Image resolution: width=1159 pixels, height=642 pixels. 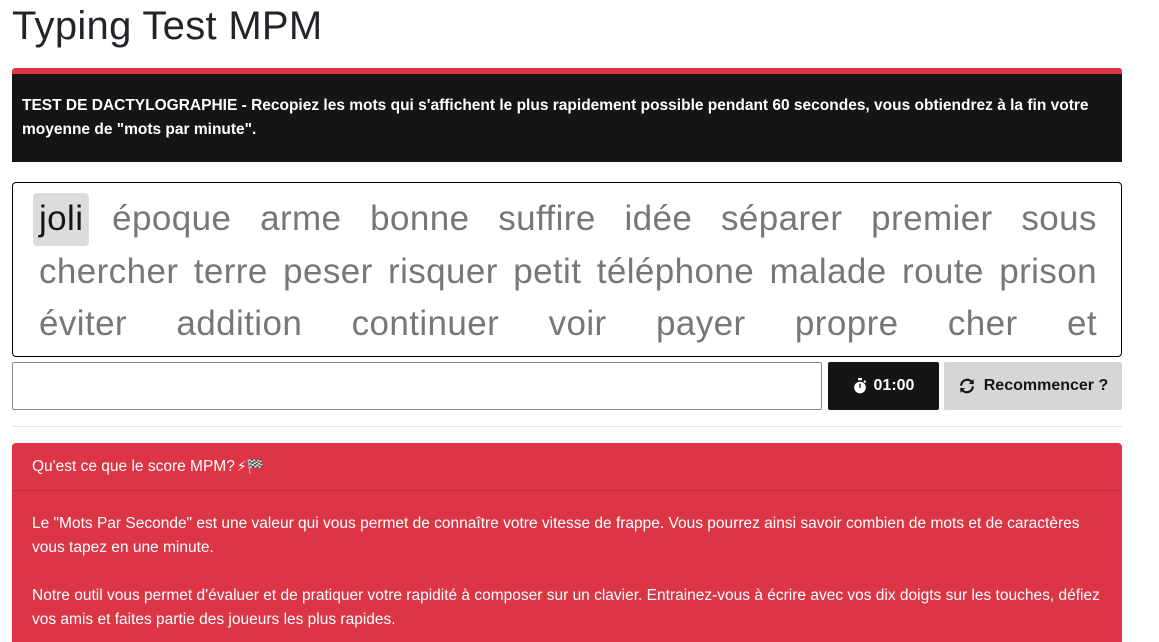 I want to click on refresh-icon, so click(x=967, y=386).